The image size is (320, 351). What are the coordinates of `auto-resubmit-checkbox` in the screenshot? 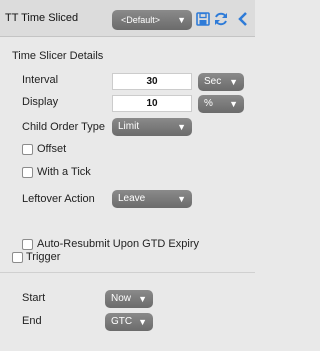 It's located at (27, 244).